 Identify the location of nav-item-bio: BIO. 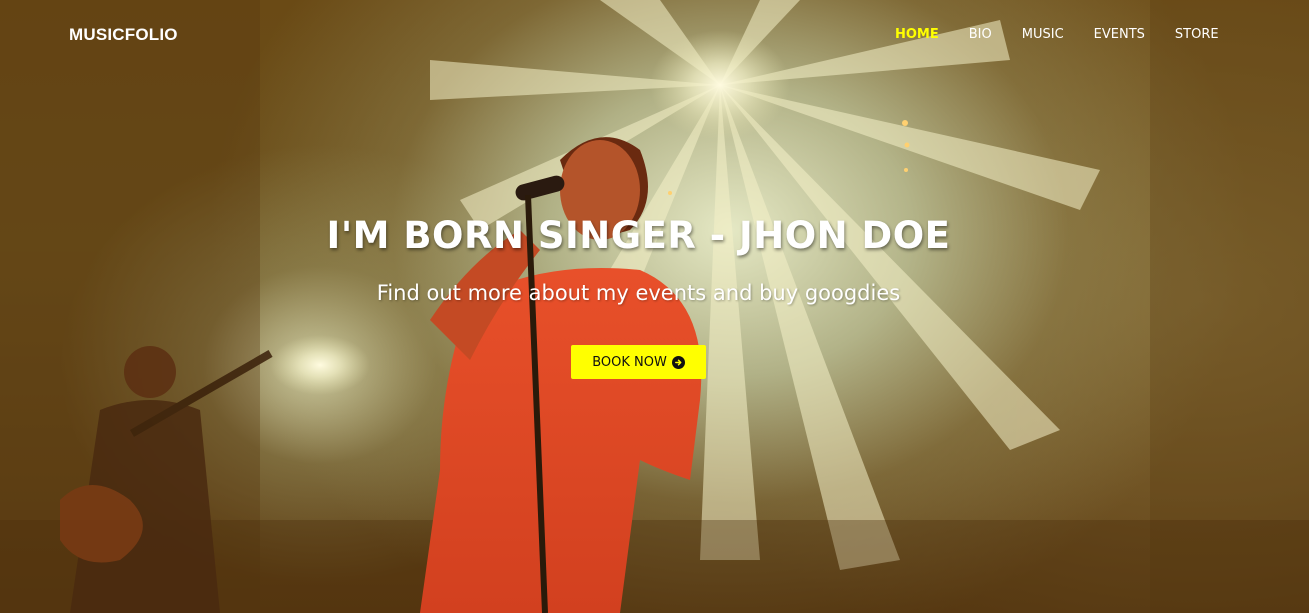
(980, 35).